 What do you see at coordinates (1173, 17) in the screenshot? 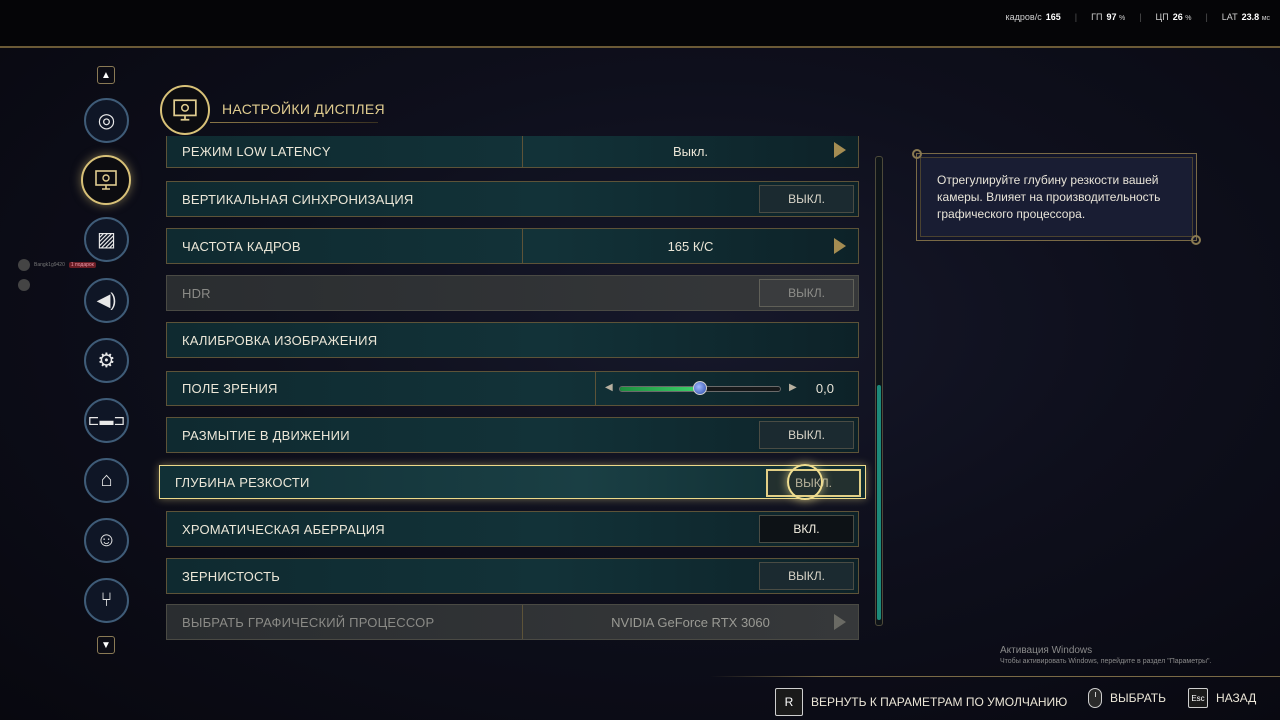
I see `cpu-stat: ЦП 26 %` at bounding box center [1173, 17].